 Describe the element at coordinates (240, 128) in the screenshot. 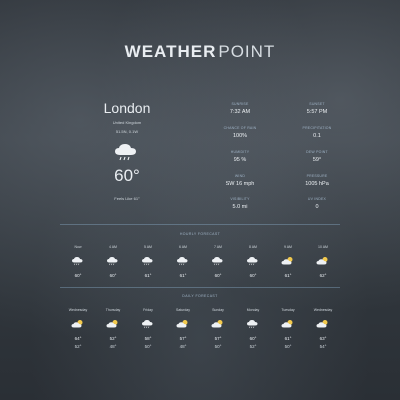

I see `metric-label: CHANCE OF RAIN` at that location.